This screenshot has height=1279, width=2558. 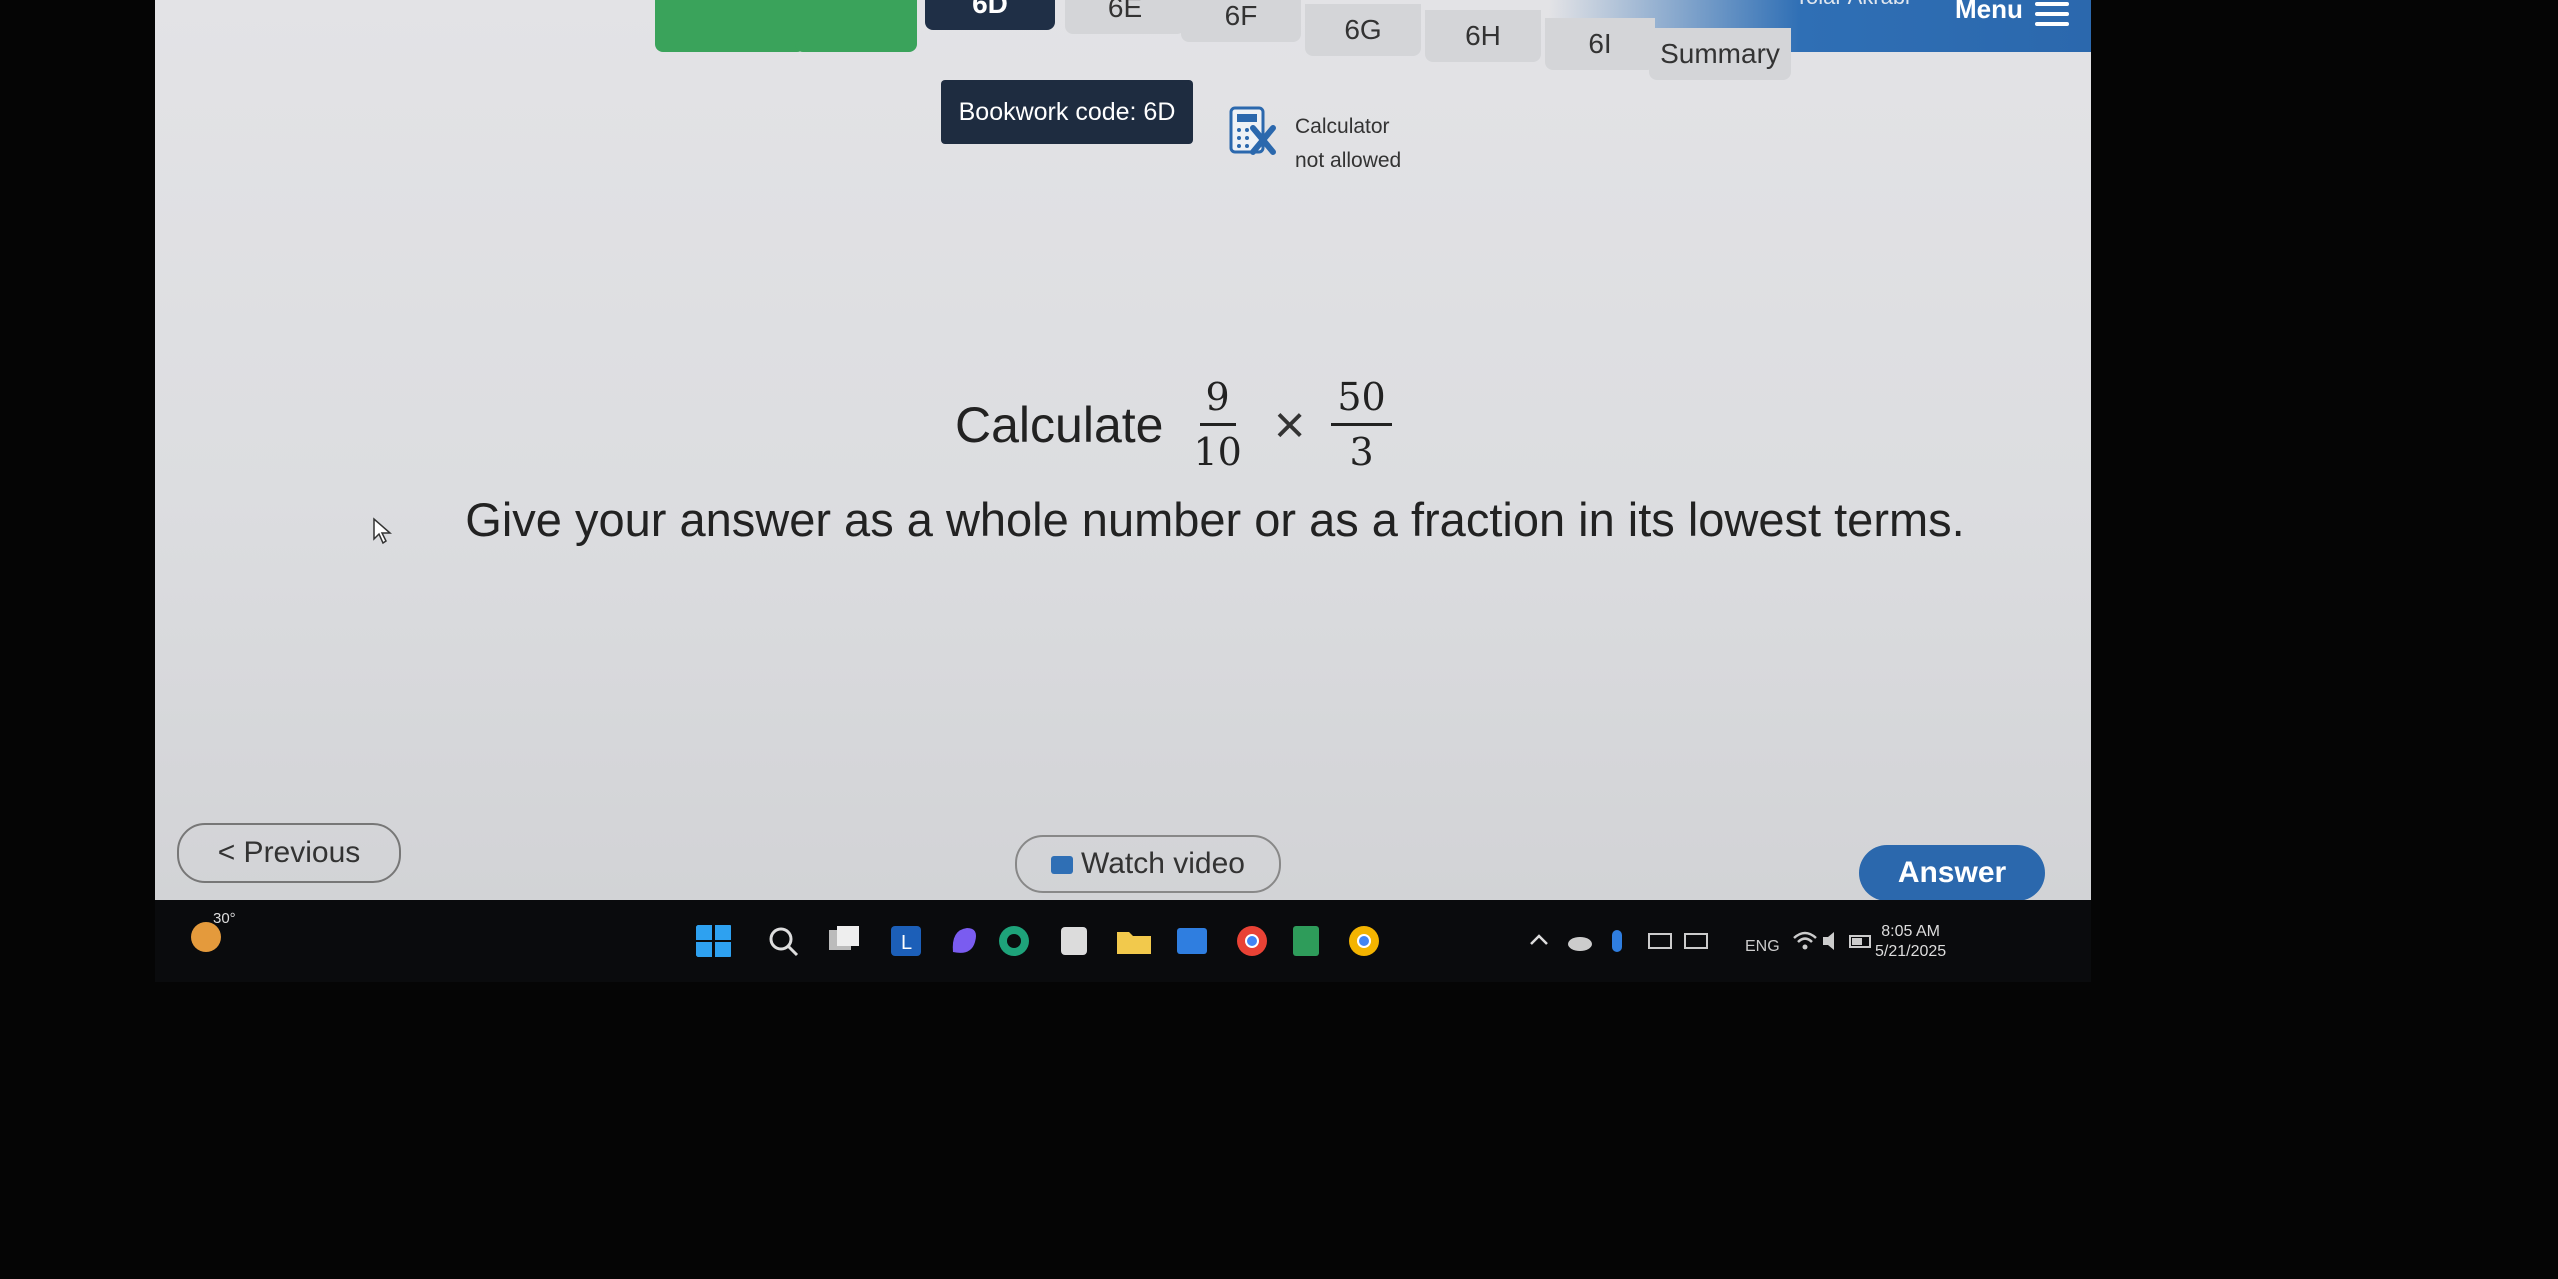 I want to click on menu-label: Menu, so click(x=1989, y=12).